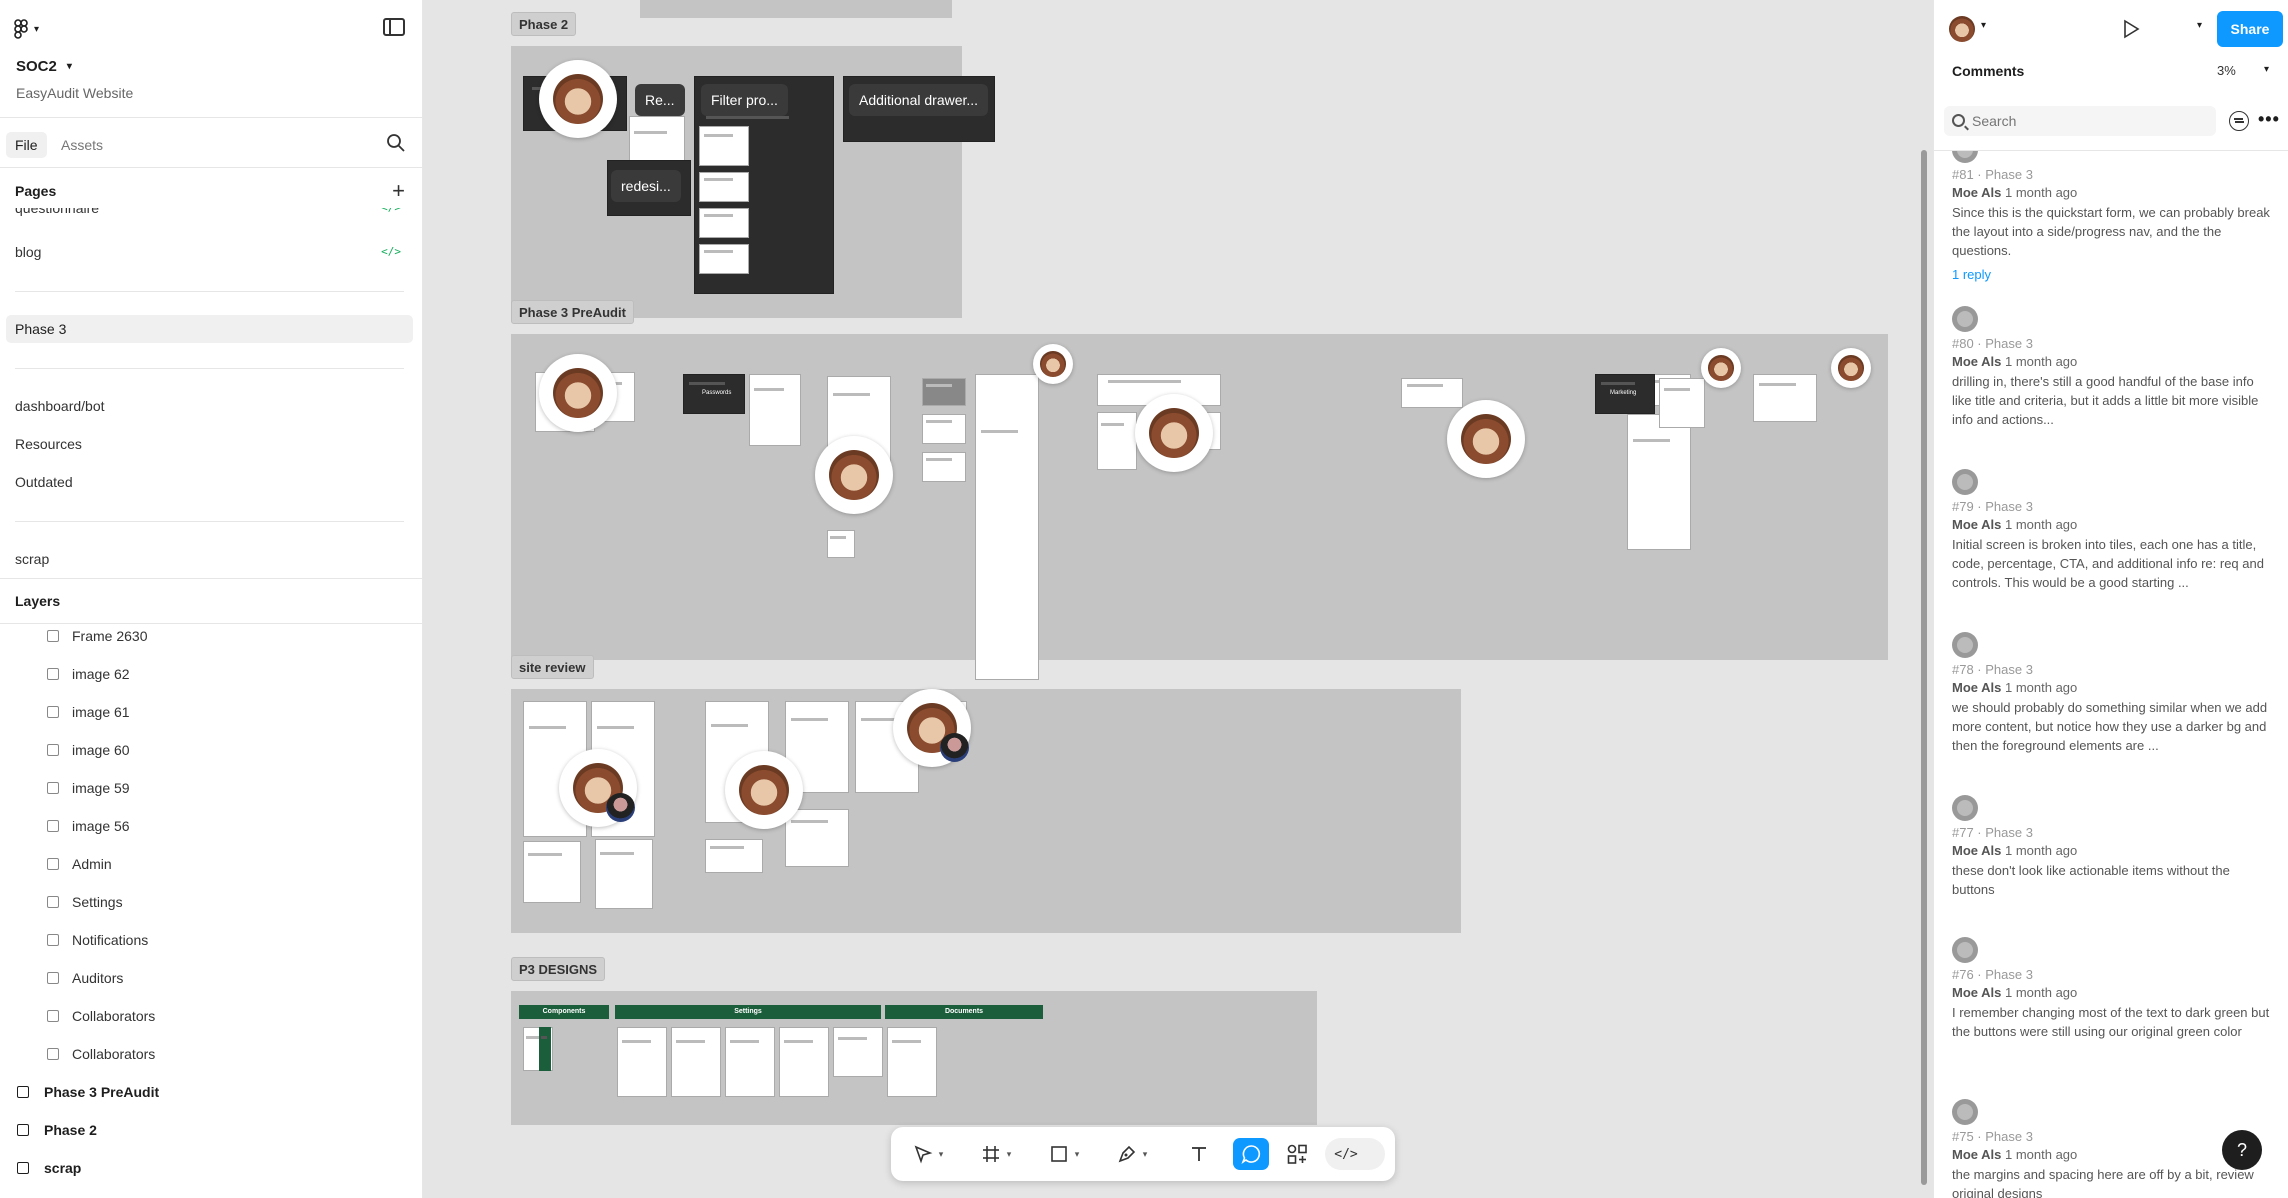 The width and height of the screenshot is (2288, 1198). Describe the element at coordinates (1064, 1154) in the screenshot. I see `shape-tool-button: ▾` at that location.